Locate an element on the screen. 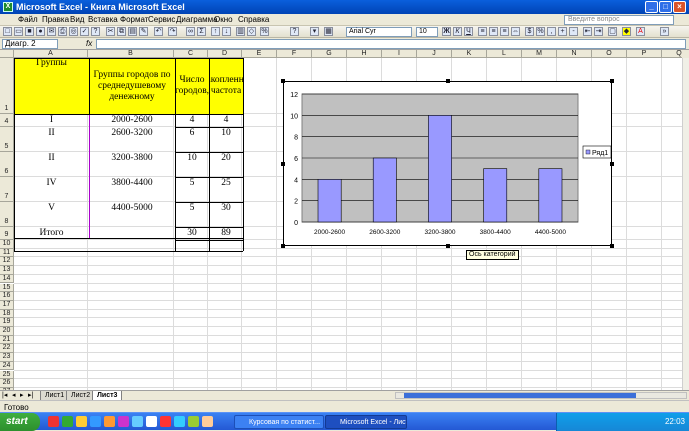 This screenshot has width=689, height=431. permission-icon: ● is located at coordinates (40, 31).